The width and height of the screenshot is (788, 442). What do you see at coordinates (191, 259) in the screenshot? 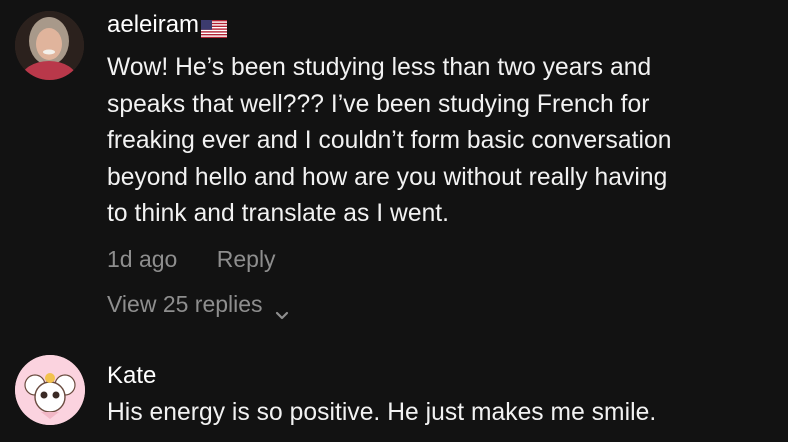
I see `comment-meta: 1d ago Reply` at bounding box center [191, 259].